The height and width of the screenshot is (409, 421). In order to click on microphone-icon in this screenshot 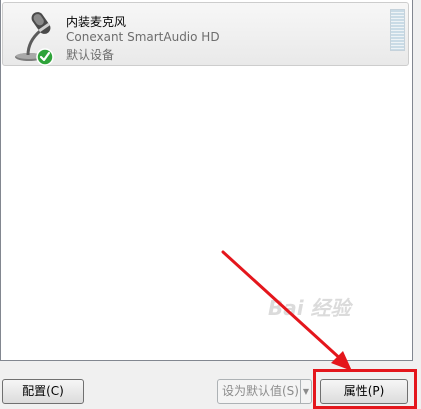, I will do `click(34, 39)`.